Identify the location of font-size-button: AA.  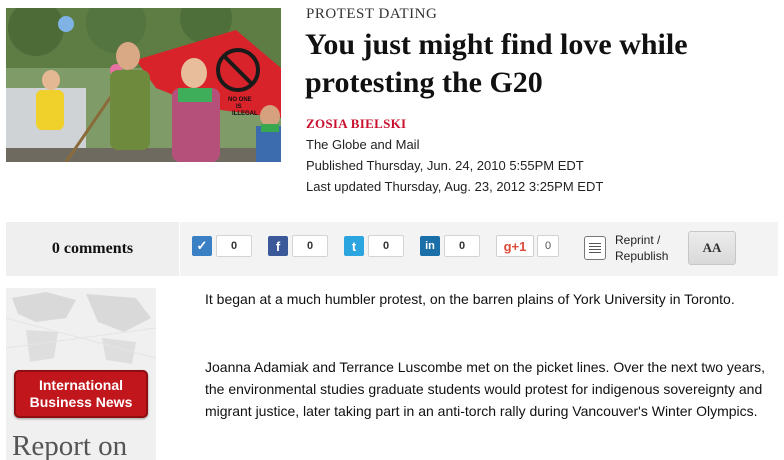
(712, 248).